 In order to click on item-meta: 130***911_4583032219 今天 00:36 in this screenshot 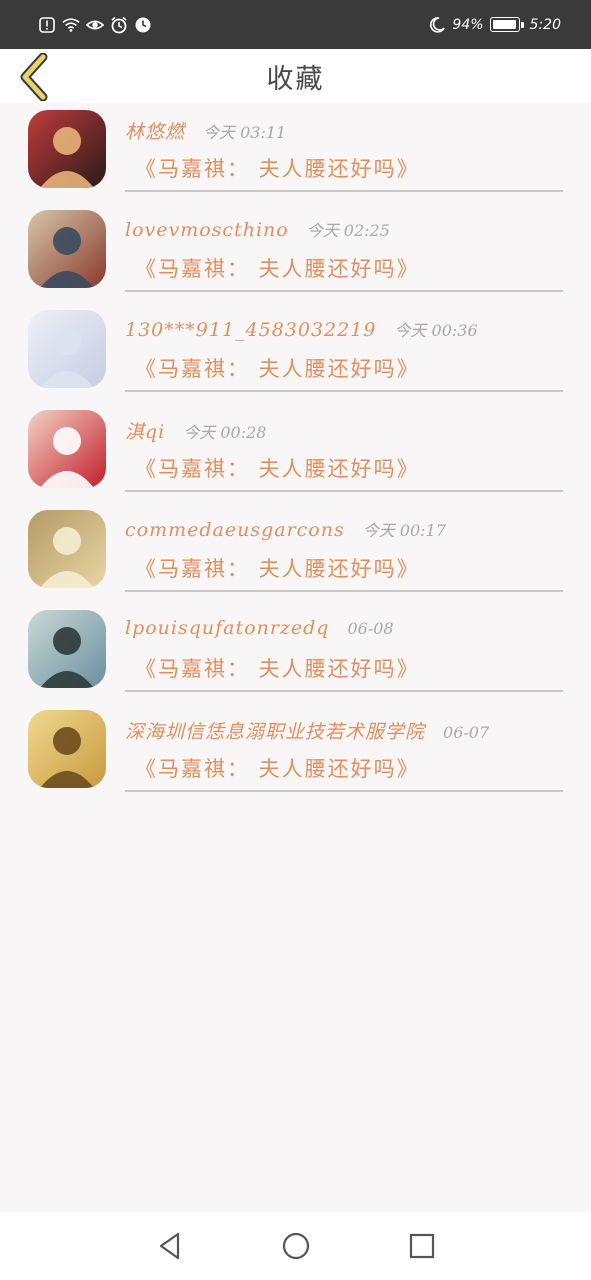, I will do `click(301, 329)`.